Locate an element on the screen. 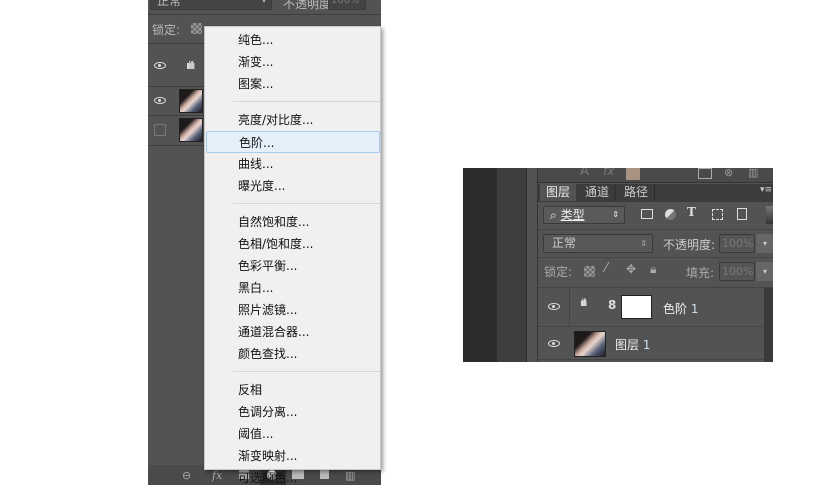 This screenshot has height=489, width=831. smart-object-filter-icon is located at coordinates (742, 214).